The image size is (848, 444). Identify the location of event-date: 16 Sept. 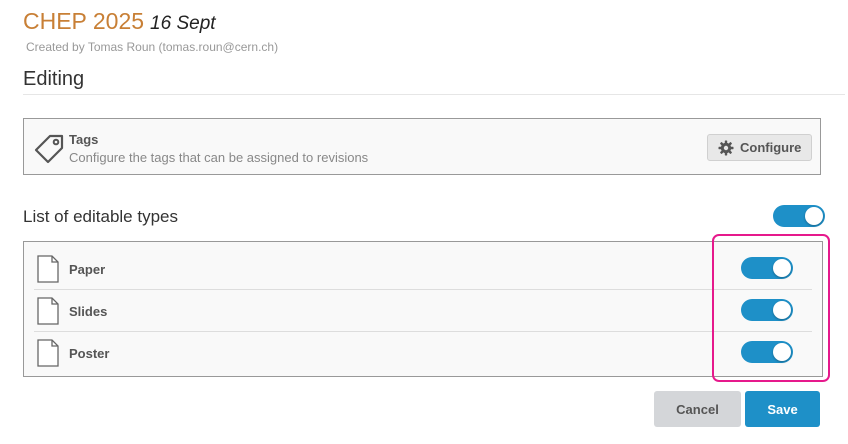
(183, 23).